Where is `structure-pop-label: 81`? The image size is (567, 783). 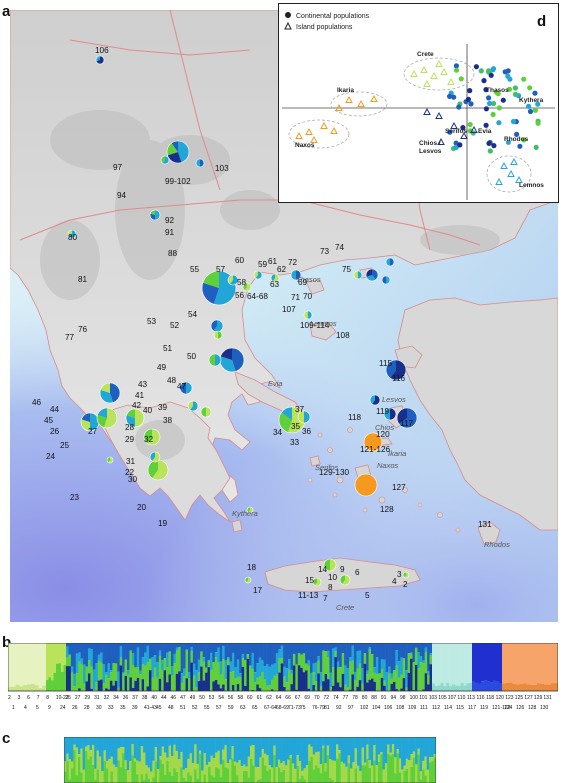
structure-pop-label: 81 is located at coordinates (327, 708).